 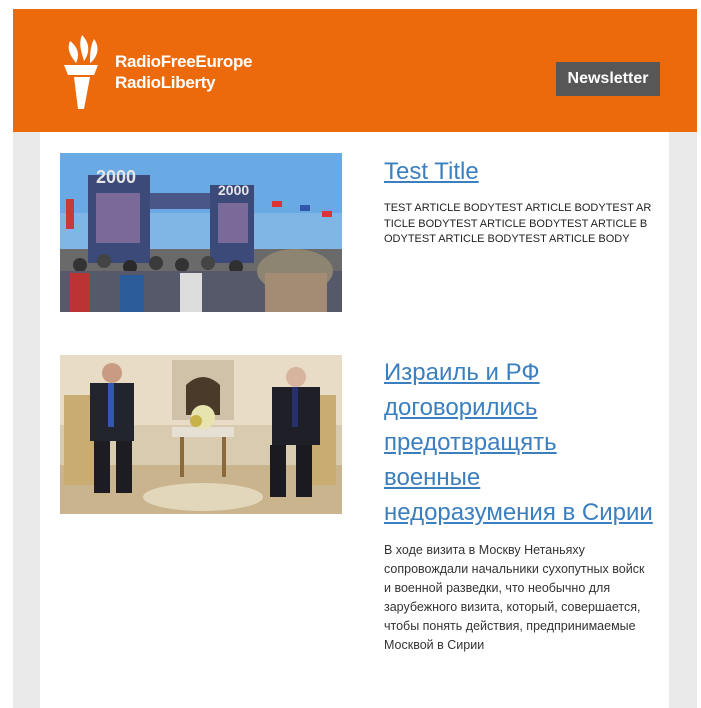 I want to click on meeting-photo, so click(x=201, y=434).